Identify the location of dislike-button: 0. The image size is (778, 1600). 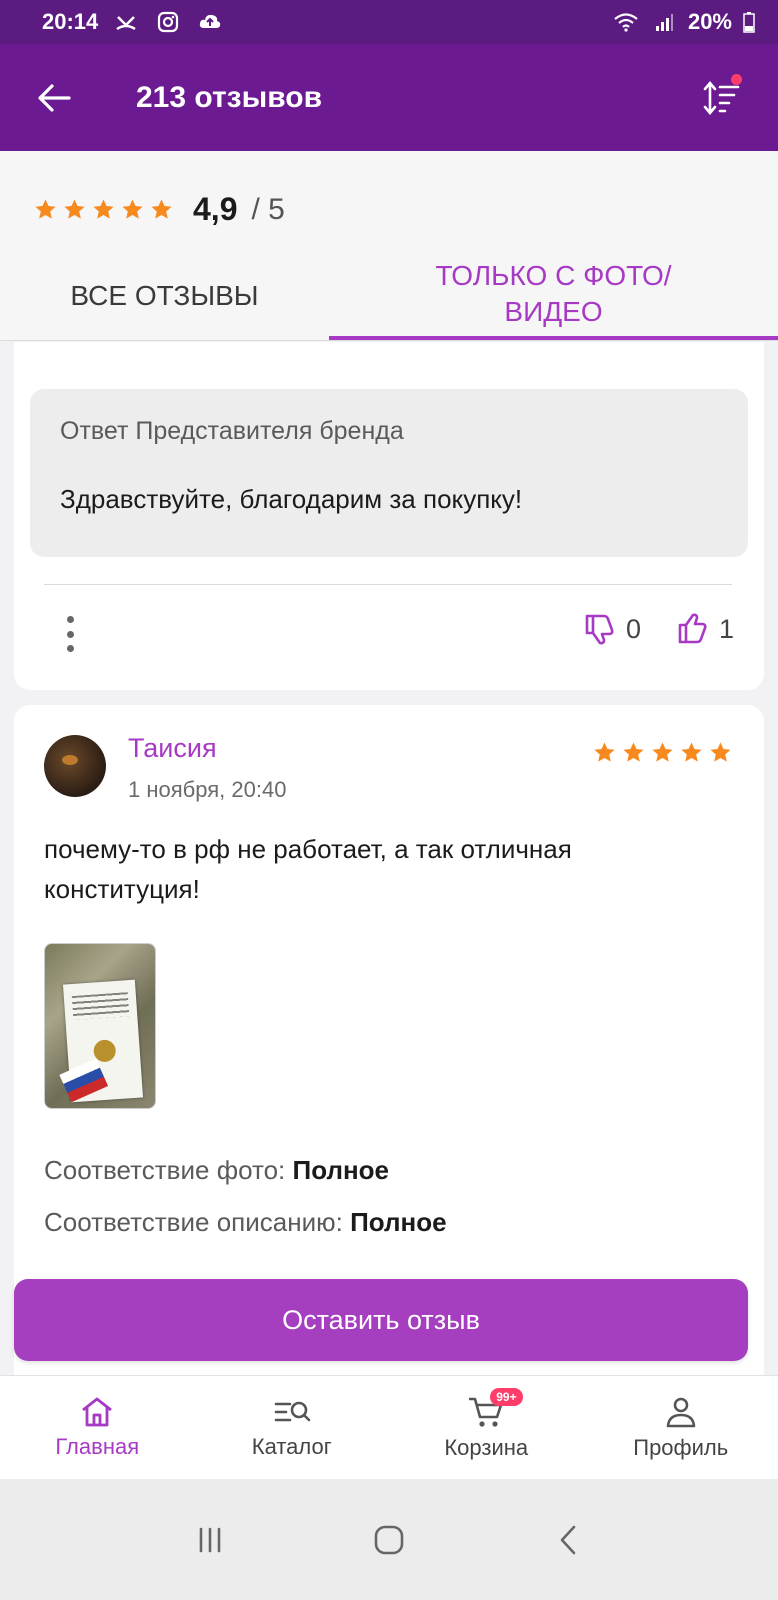
(611, 629).